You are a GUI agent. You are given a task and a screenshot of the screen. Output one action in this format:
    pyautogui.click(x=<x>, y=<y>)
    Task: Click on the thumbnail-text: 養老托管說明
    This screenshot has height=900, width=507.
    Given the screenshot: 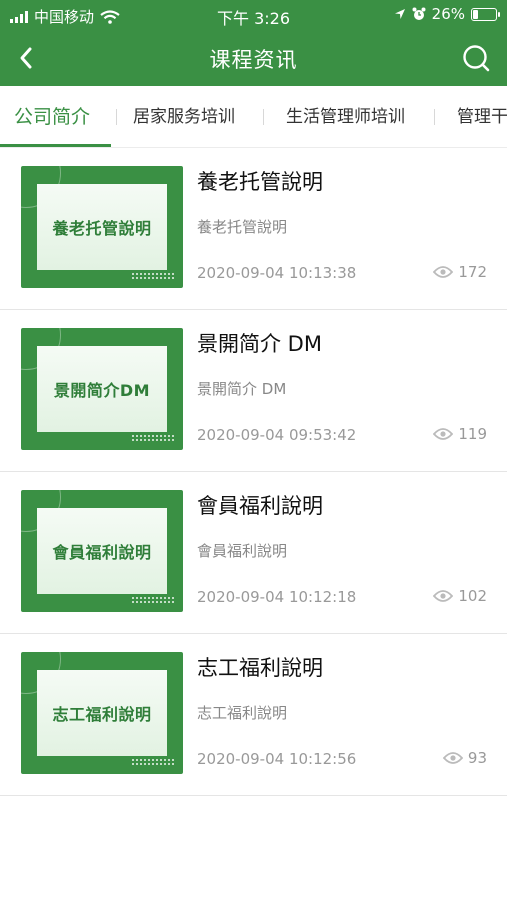 What is the action you would take?
    pyautogui.click(x=102, y=228)
    